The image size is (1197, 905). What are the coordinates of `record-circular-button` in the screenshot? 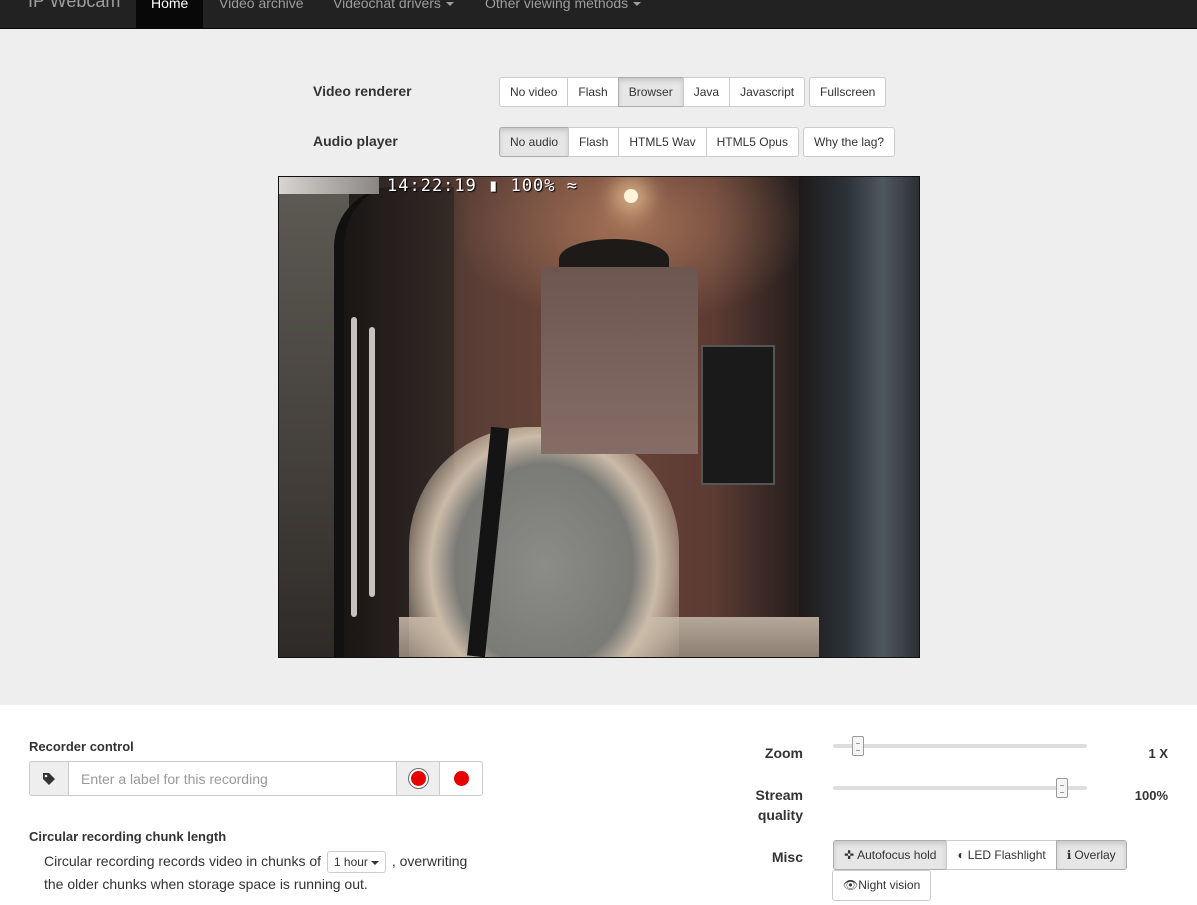 It's located at (461, 778).